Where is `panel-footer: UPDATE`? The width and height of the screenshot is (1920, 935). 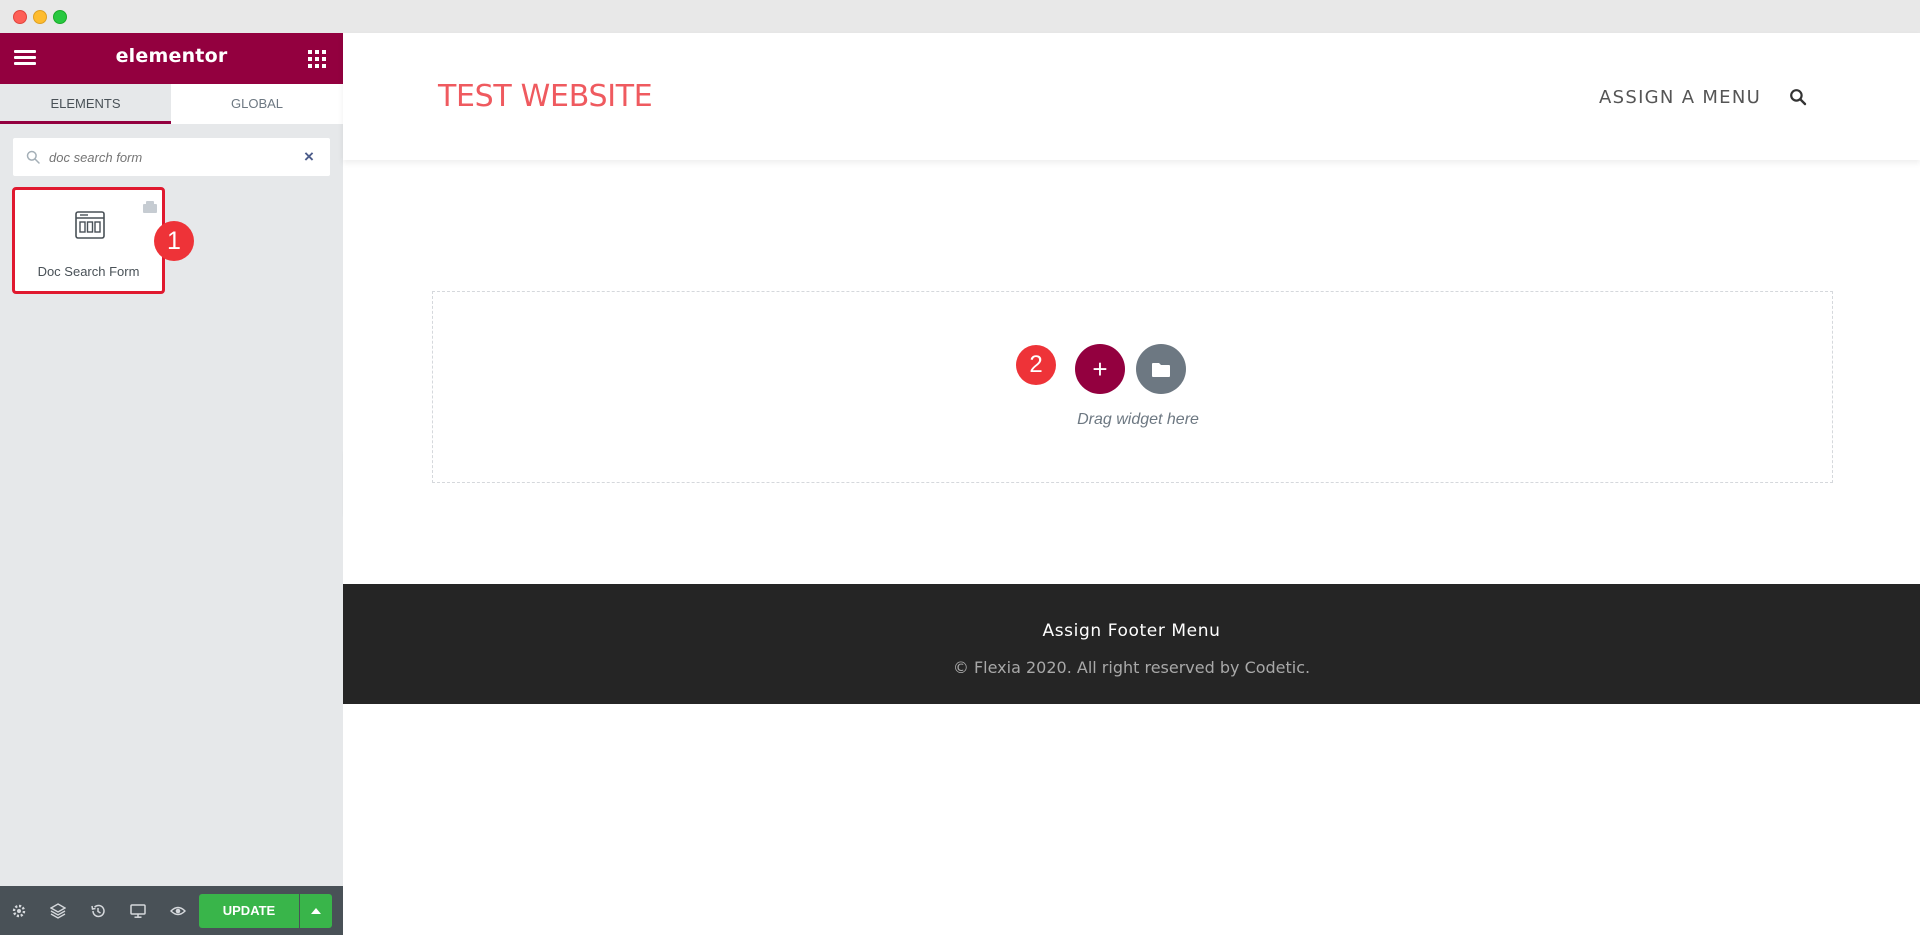
panel-footer: UPDATE is located at coordinates (171, 910).